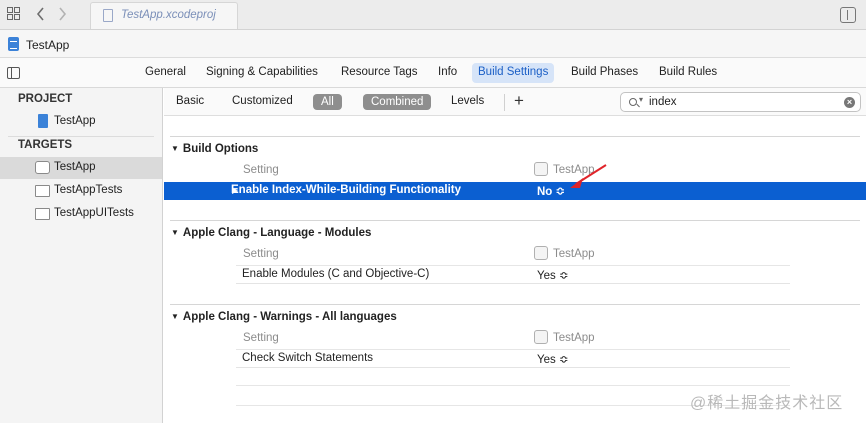  What do you see at coordinates (262, 72) in the screenshot?
I see `tab-signing-capabilities: Signing & Capabilities` at bounding box center [262, 72].